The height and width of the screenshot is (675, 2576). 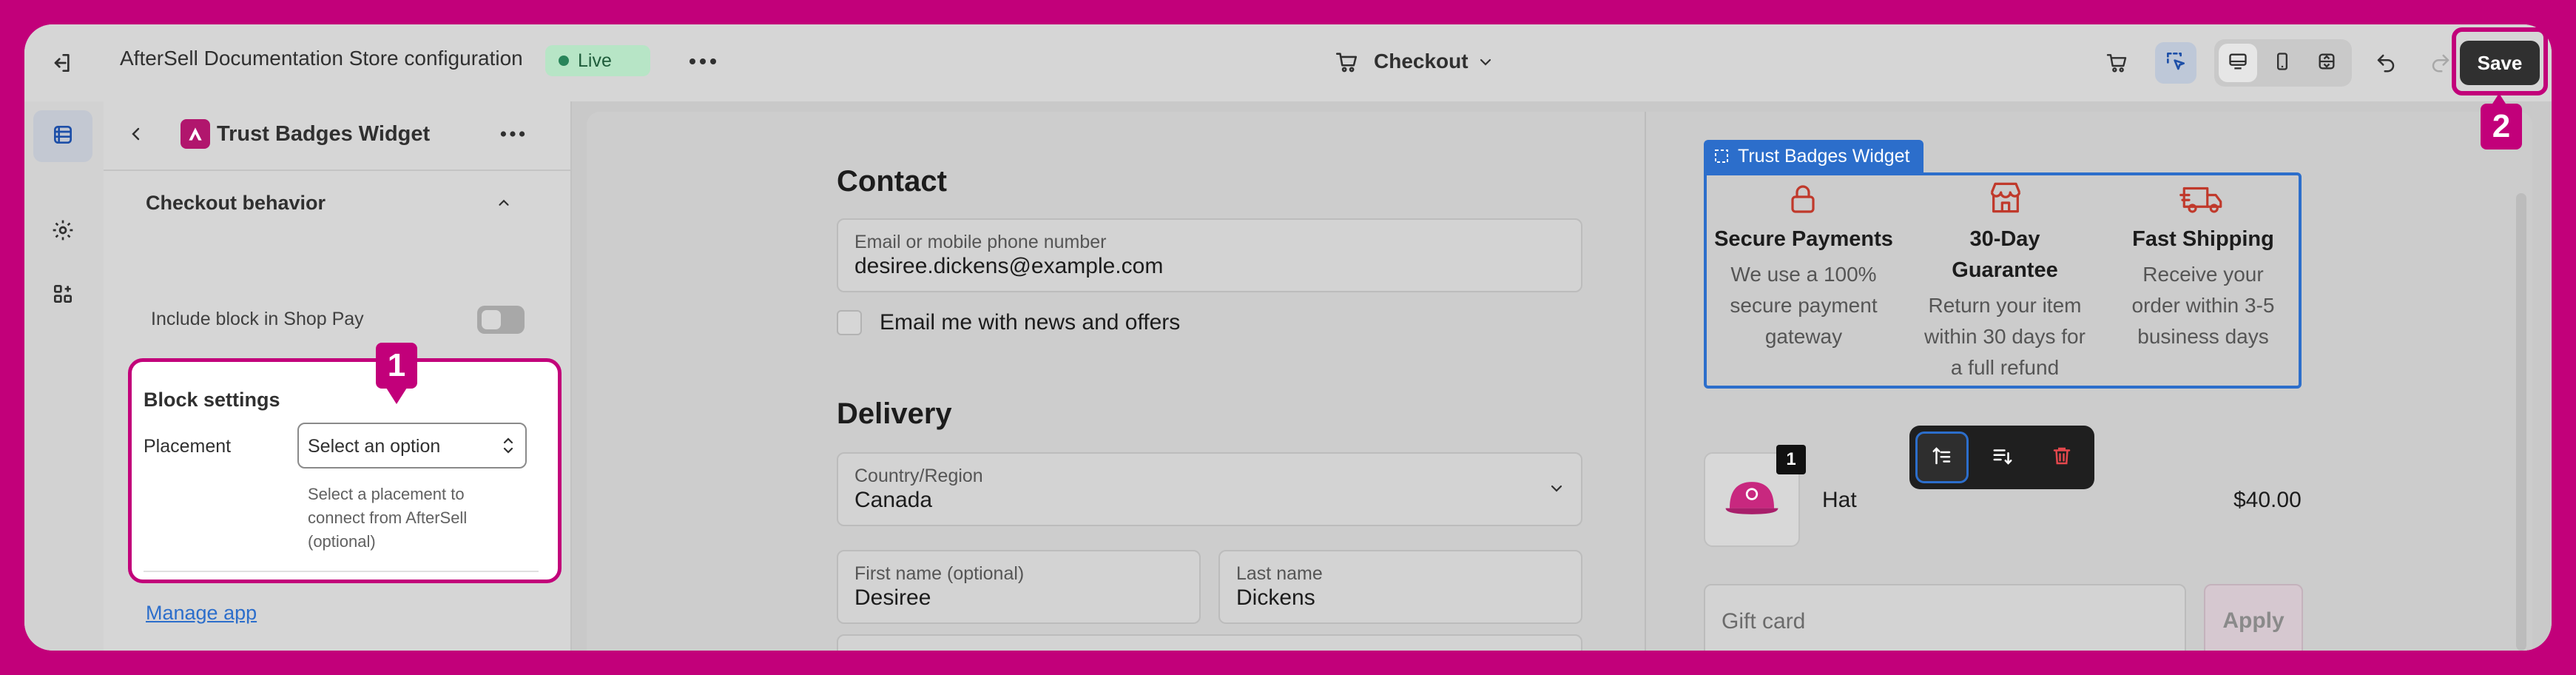 What do you see at coordinates (512, 134) in the screenshot?
I see `panel-more-icon` at bounding box center [512, 134].